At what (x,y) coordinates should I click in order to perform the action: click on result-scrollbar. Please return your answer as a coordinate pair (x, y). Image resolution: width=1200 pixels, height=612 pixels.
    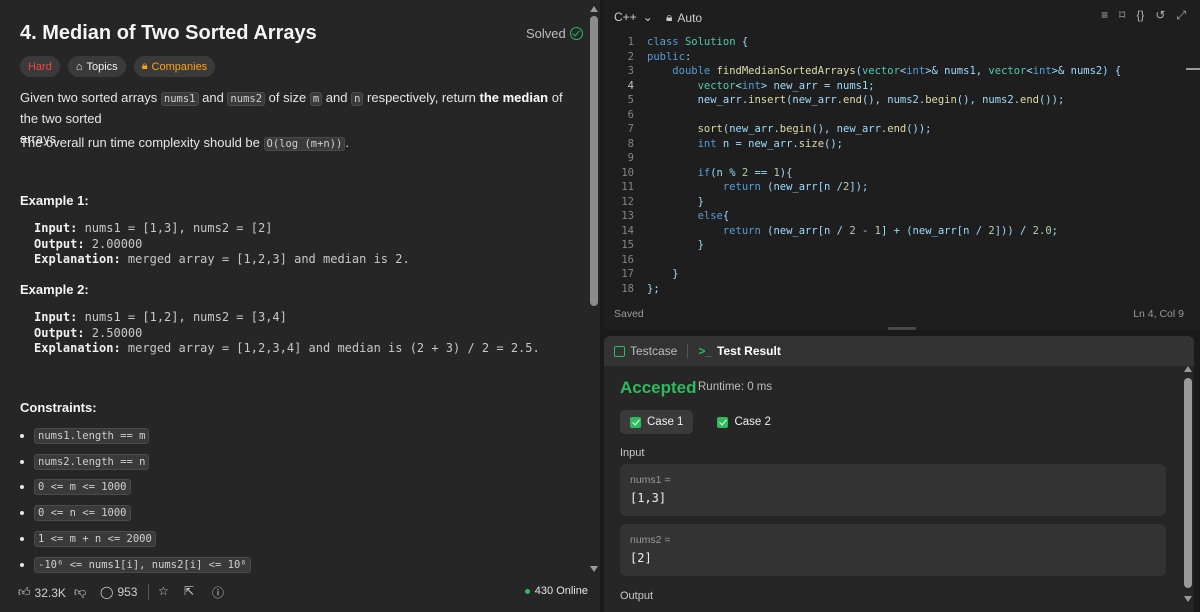
    Looking at the image, I should click on (1188, 484).